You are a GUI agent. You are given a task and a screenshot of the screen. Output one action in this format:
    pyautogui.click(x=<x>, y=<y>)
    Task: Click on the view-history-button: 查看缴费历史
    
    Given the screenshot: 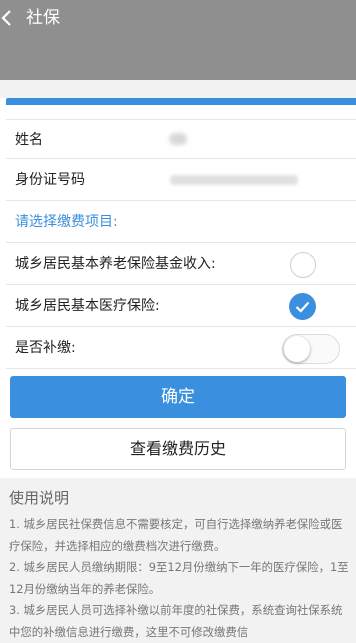 What is the action you would take?
    pyautogui.click(x=178, y=449)
    